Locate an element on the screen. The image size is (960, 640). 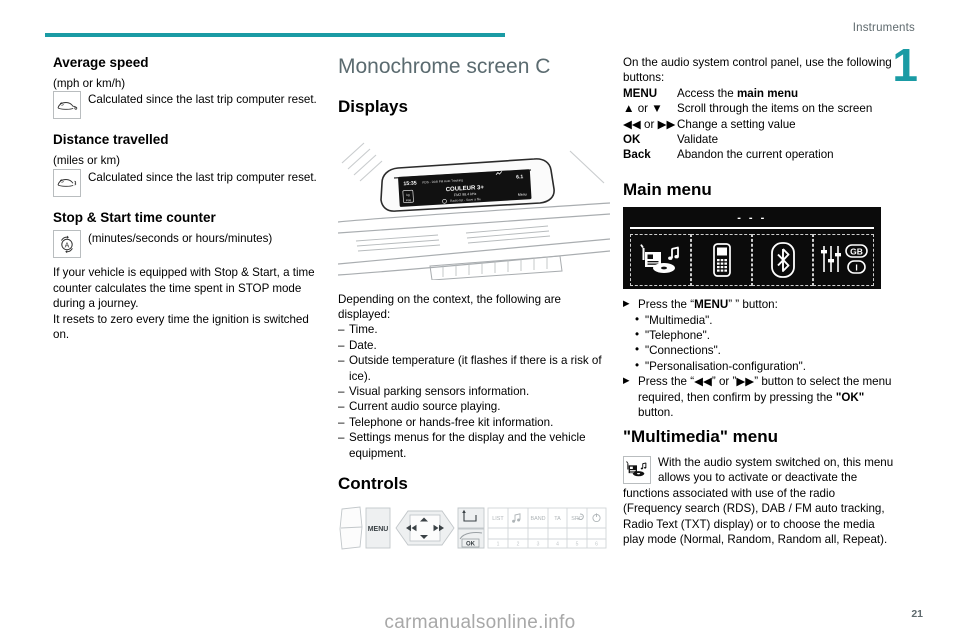
control-panel-illustration: MENU OK LIST BAND TA SRC 1 2 3 4 5 6 is located at coordinates (474, 532).